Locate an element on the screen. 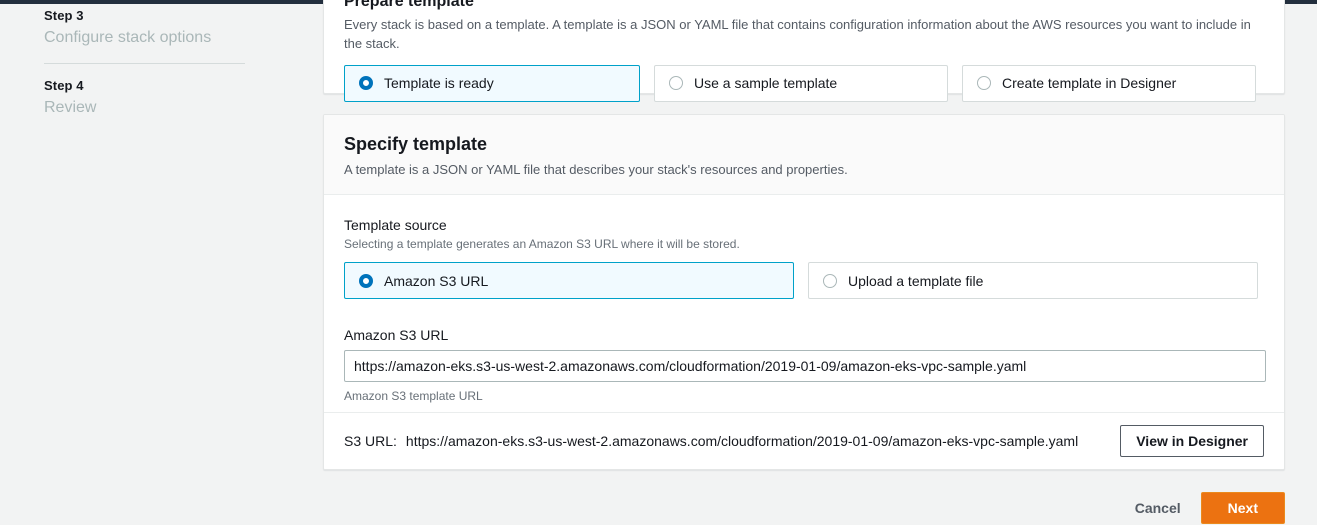 The height and width of the screenshot is (525, 1317). radio-icon-create-template-in-designer is located at coordinates (984, 83).